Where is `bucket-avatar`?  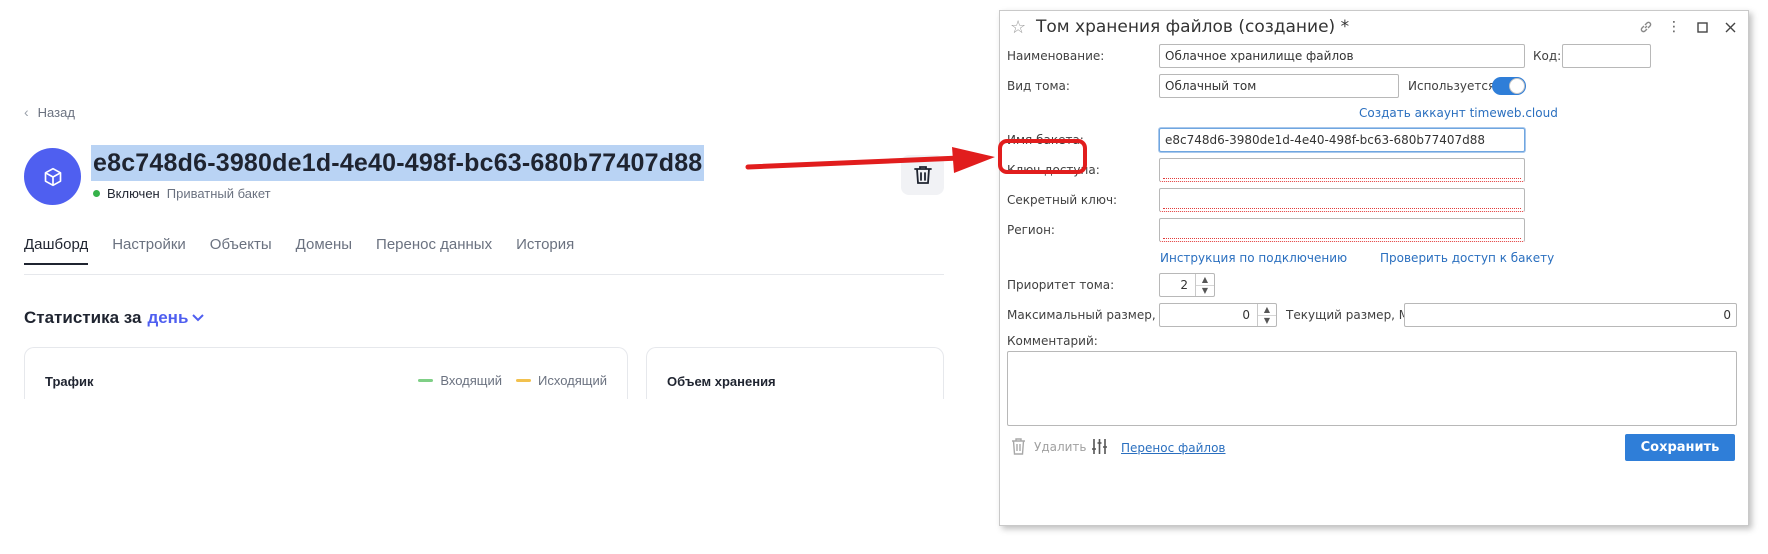 bucket-avatar is located at coordinates (52, 176).